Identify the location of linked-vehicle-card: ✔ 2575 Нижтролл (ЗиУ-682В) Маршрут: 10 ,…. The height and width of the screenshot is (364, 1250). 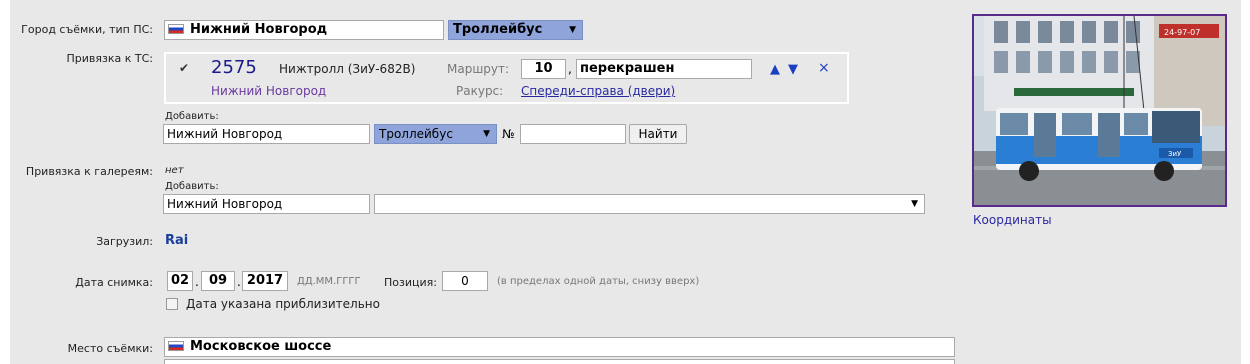
(506, 78).